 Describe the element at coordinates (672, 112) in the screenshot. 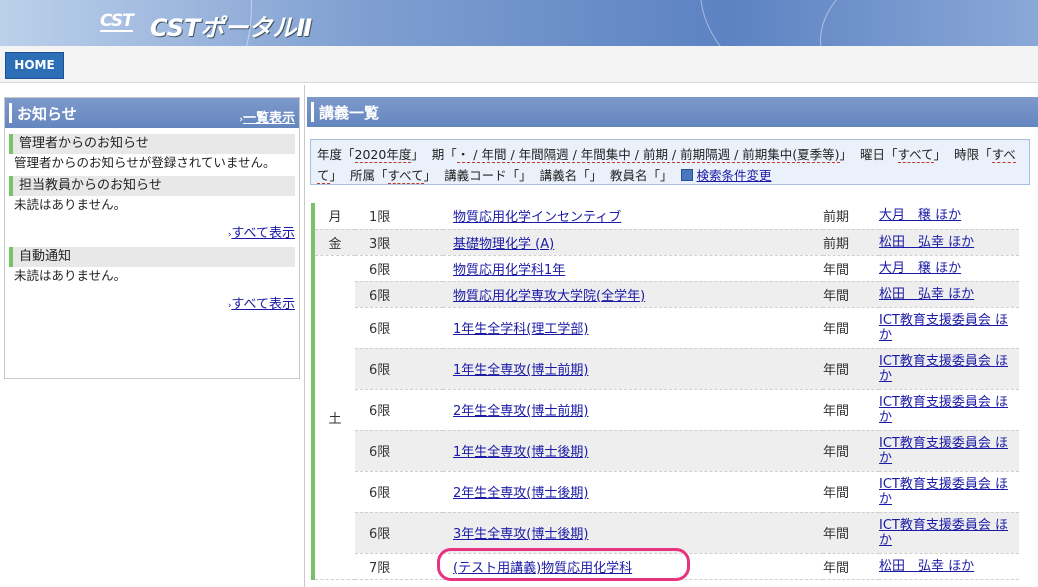

I see `lectures-header: 講義一覧` at that location.